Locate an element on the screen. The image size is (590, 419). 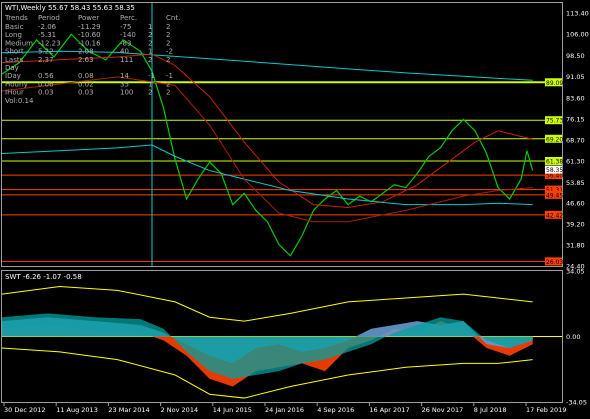
x-tick-label: 26 Nov 2017 is located at coordinates (443, 410).